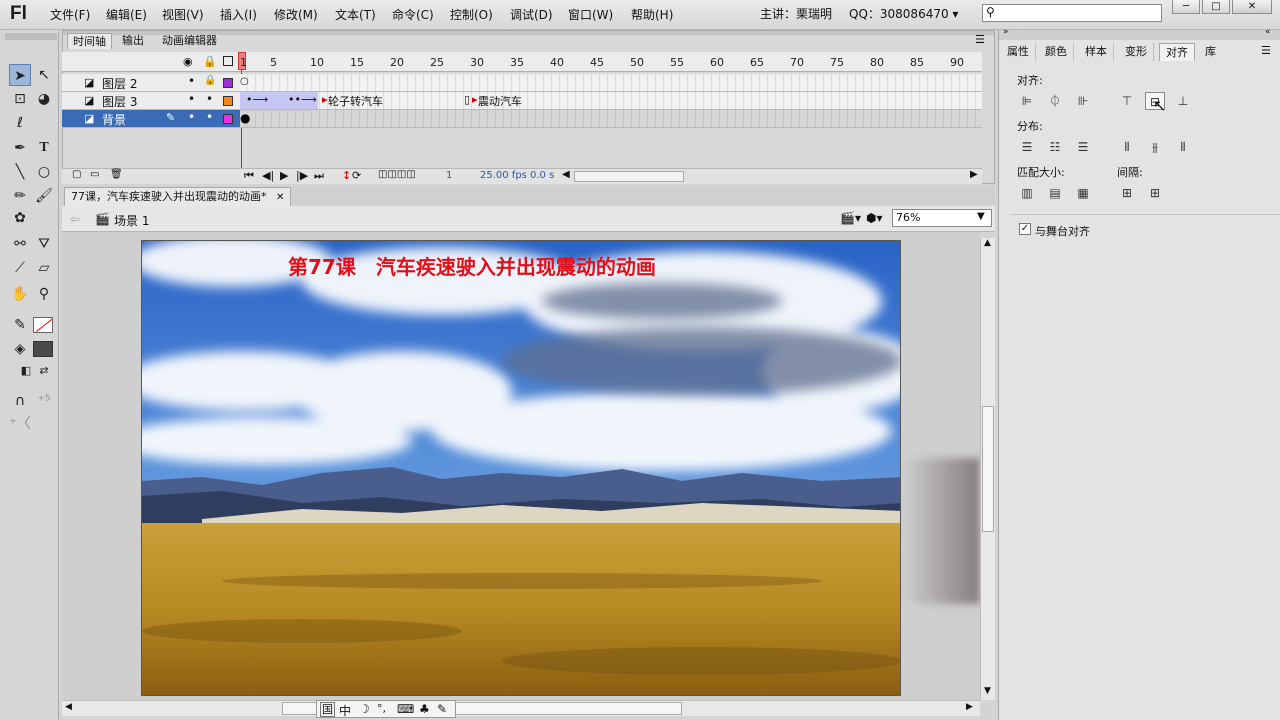 The height and width of the screenshot is (720, 1280). Describe the element at coordinates (1055, 193) in the screenshot. I see `match-height-icon: ▤` at that location.